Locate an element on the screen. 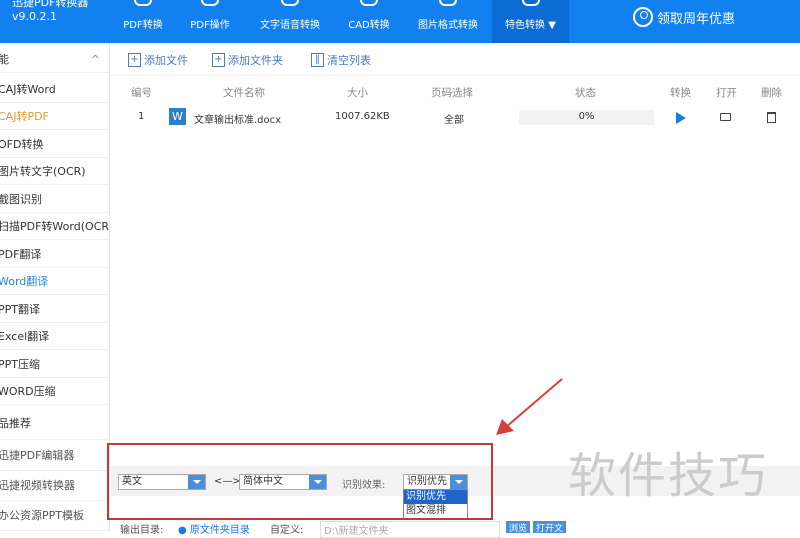 Image resolution: width=800 pixels, height=538 pixels. app-version: v9.0.2.1 is located at coordinates (34, 16).